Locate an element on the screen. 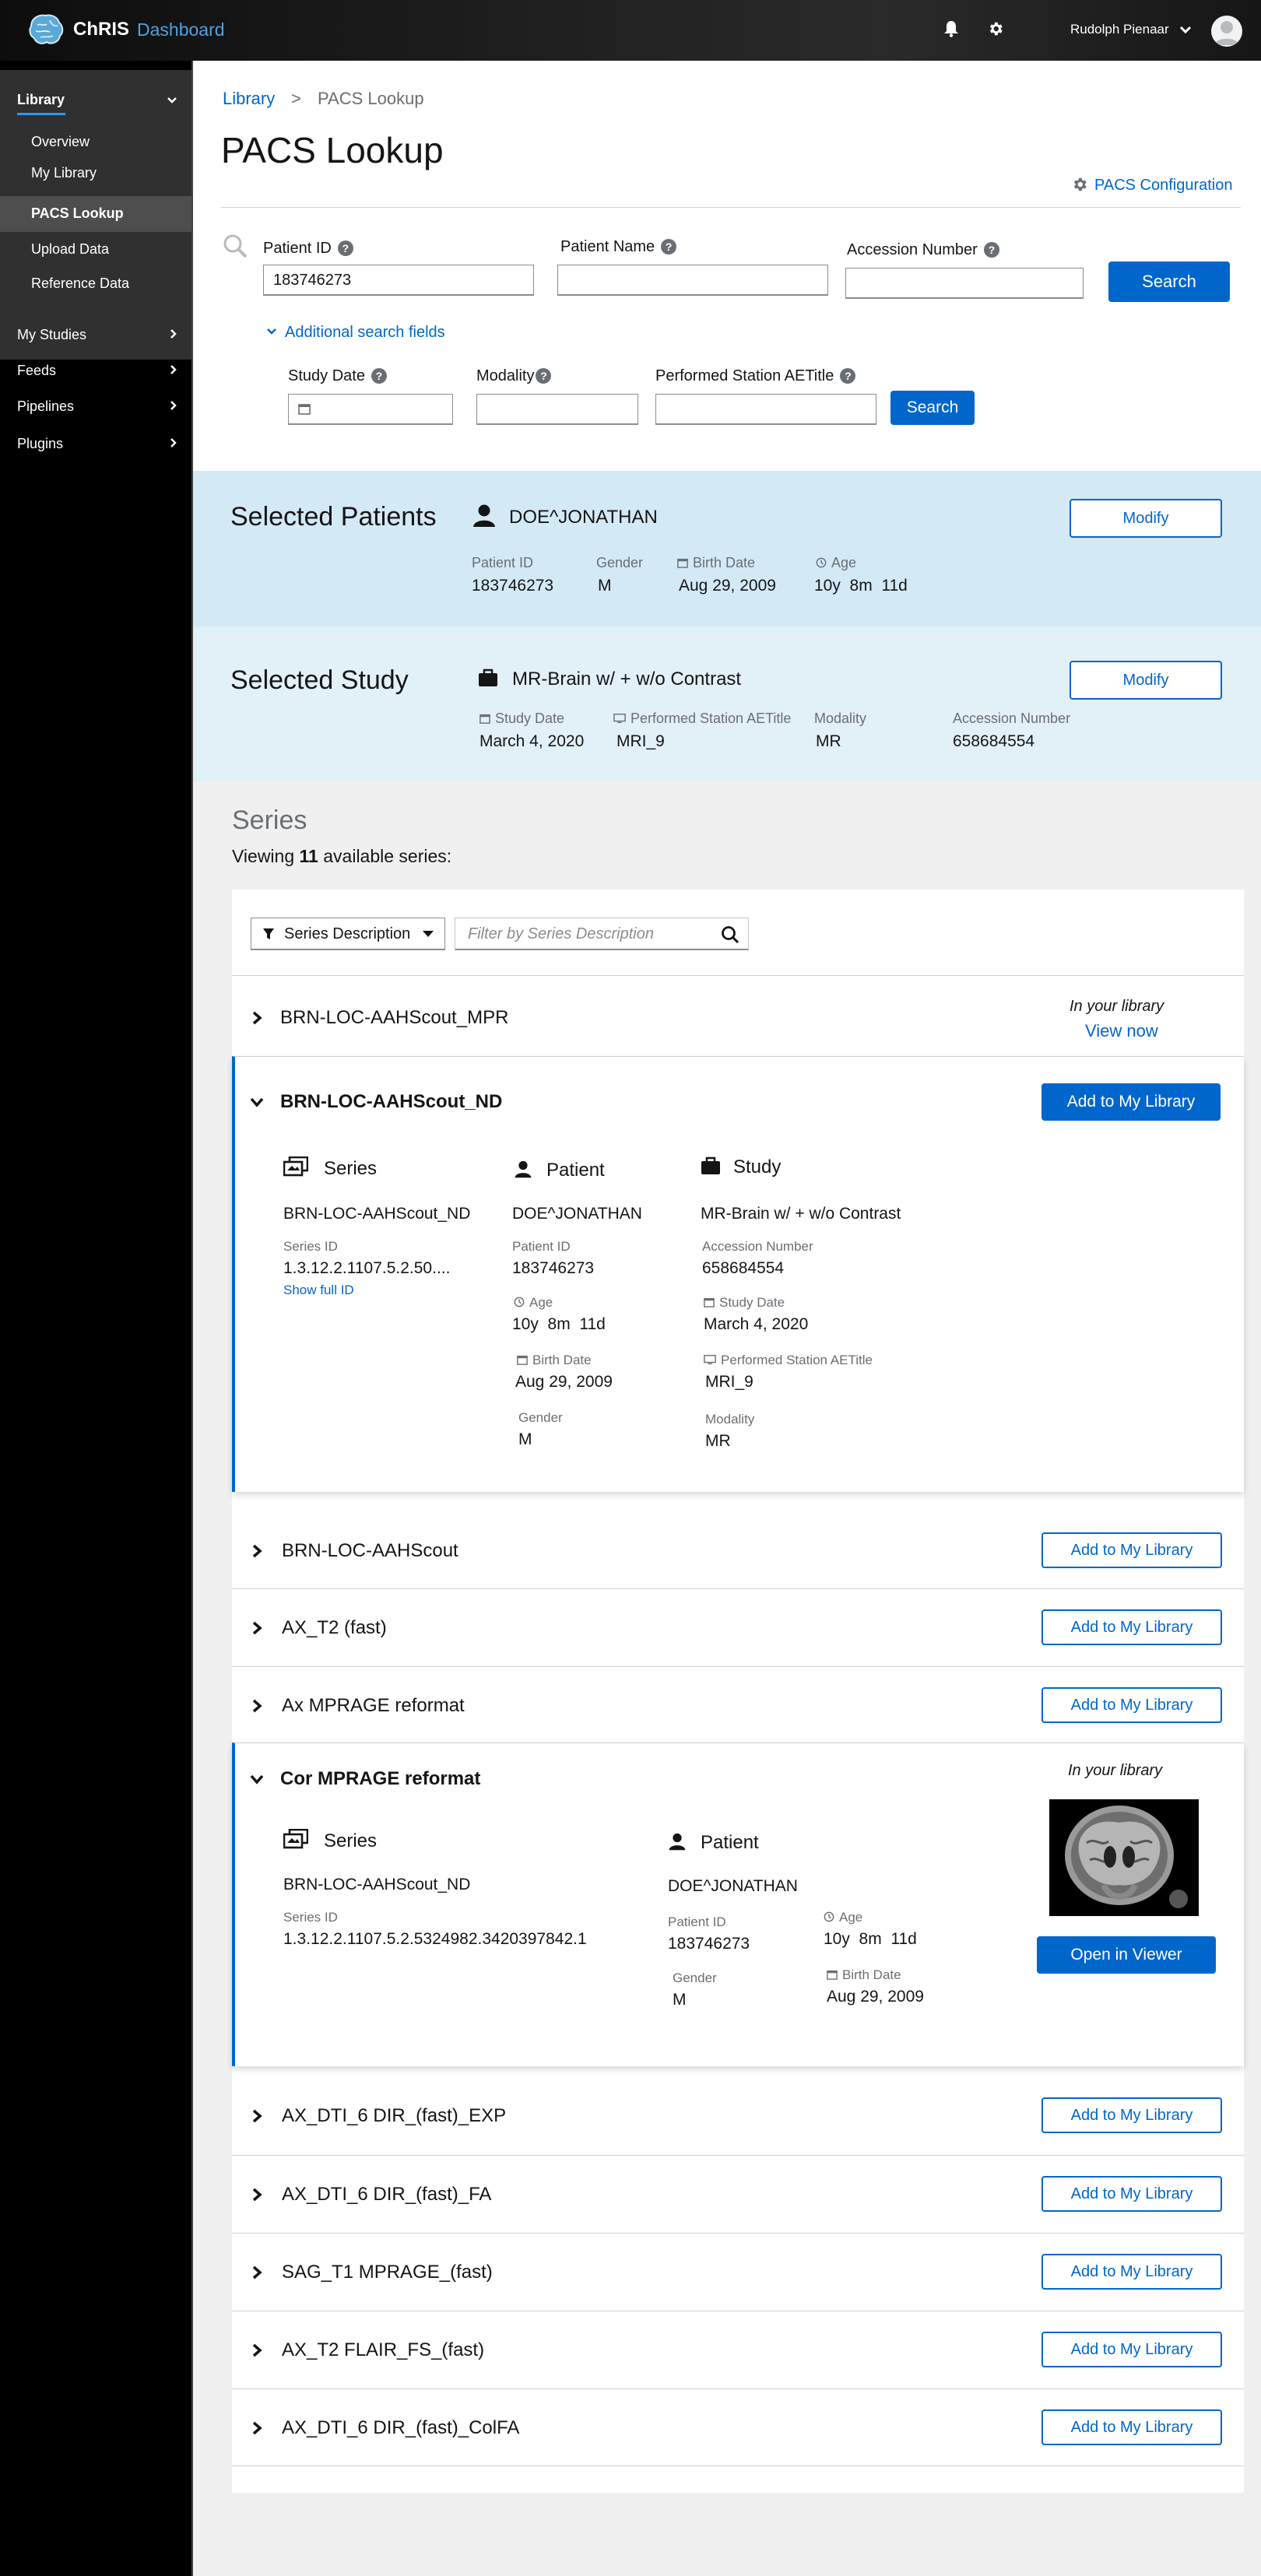  bell-icon is located at coordinates (951, 28).